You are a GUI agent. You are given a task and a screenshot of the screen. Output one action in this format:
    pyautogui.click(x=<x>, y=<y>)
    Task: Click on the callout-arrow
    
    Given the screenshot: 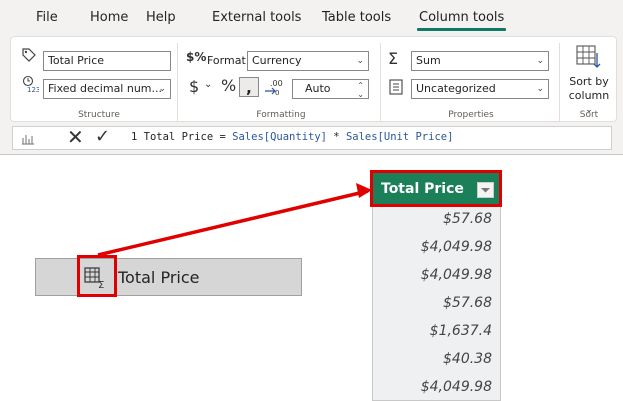 What is the action you would take?
    pyautogui.click(x=234, y=220)
    